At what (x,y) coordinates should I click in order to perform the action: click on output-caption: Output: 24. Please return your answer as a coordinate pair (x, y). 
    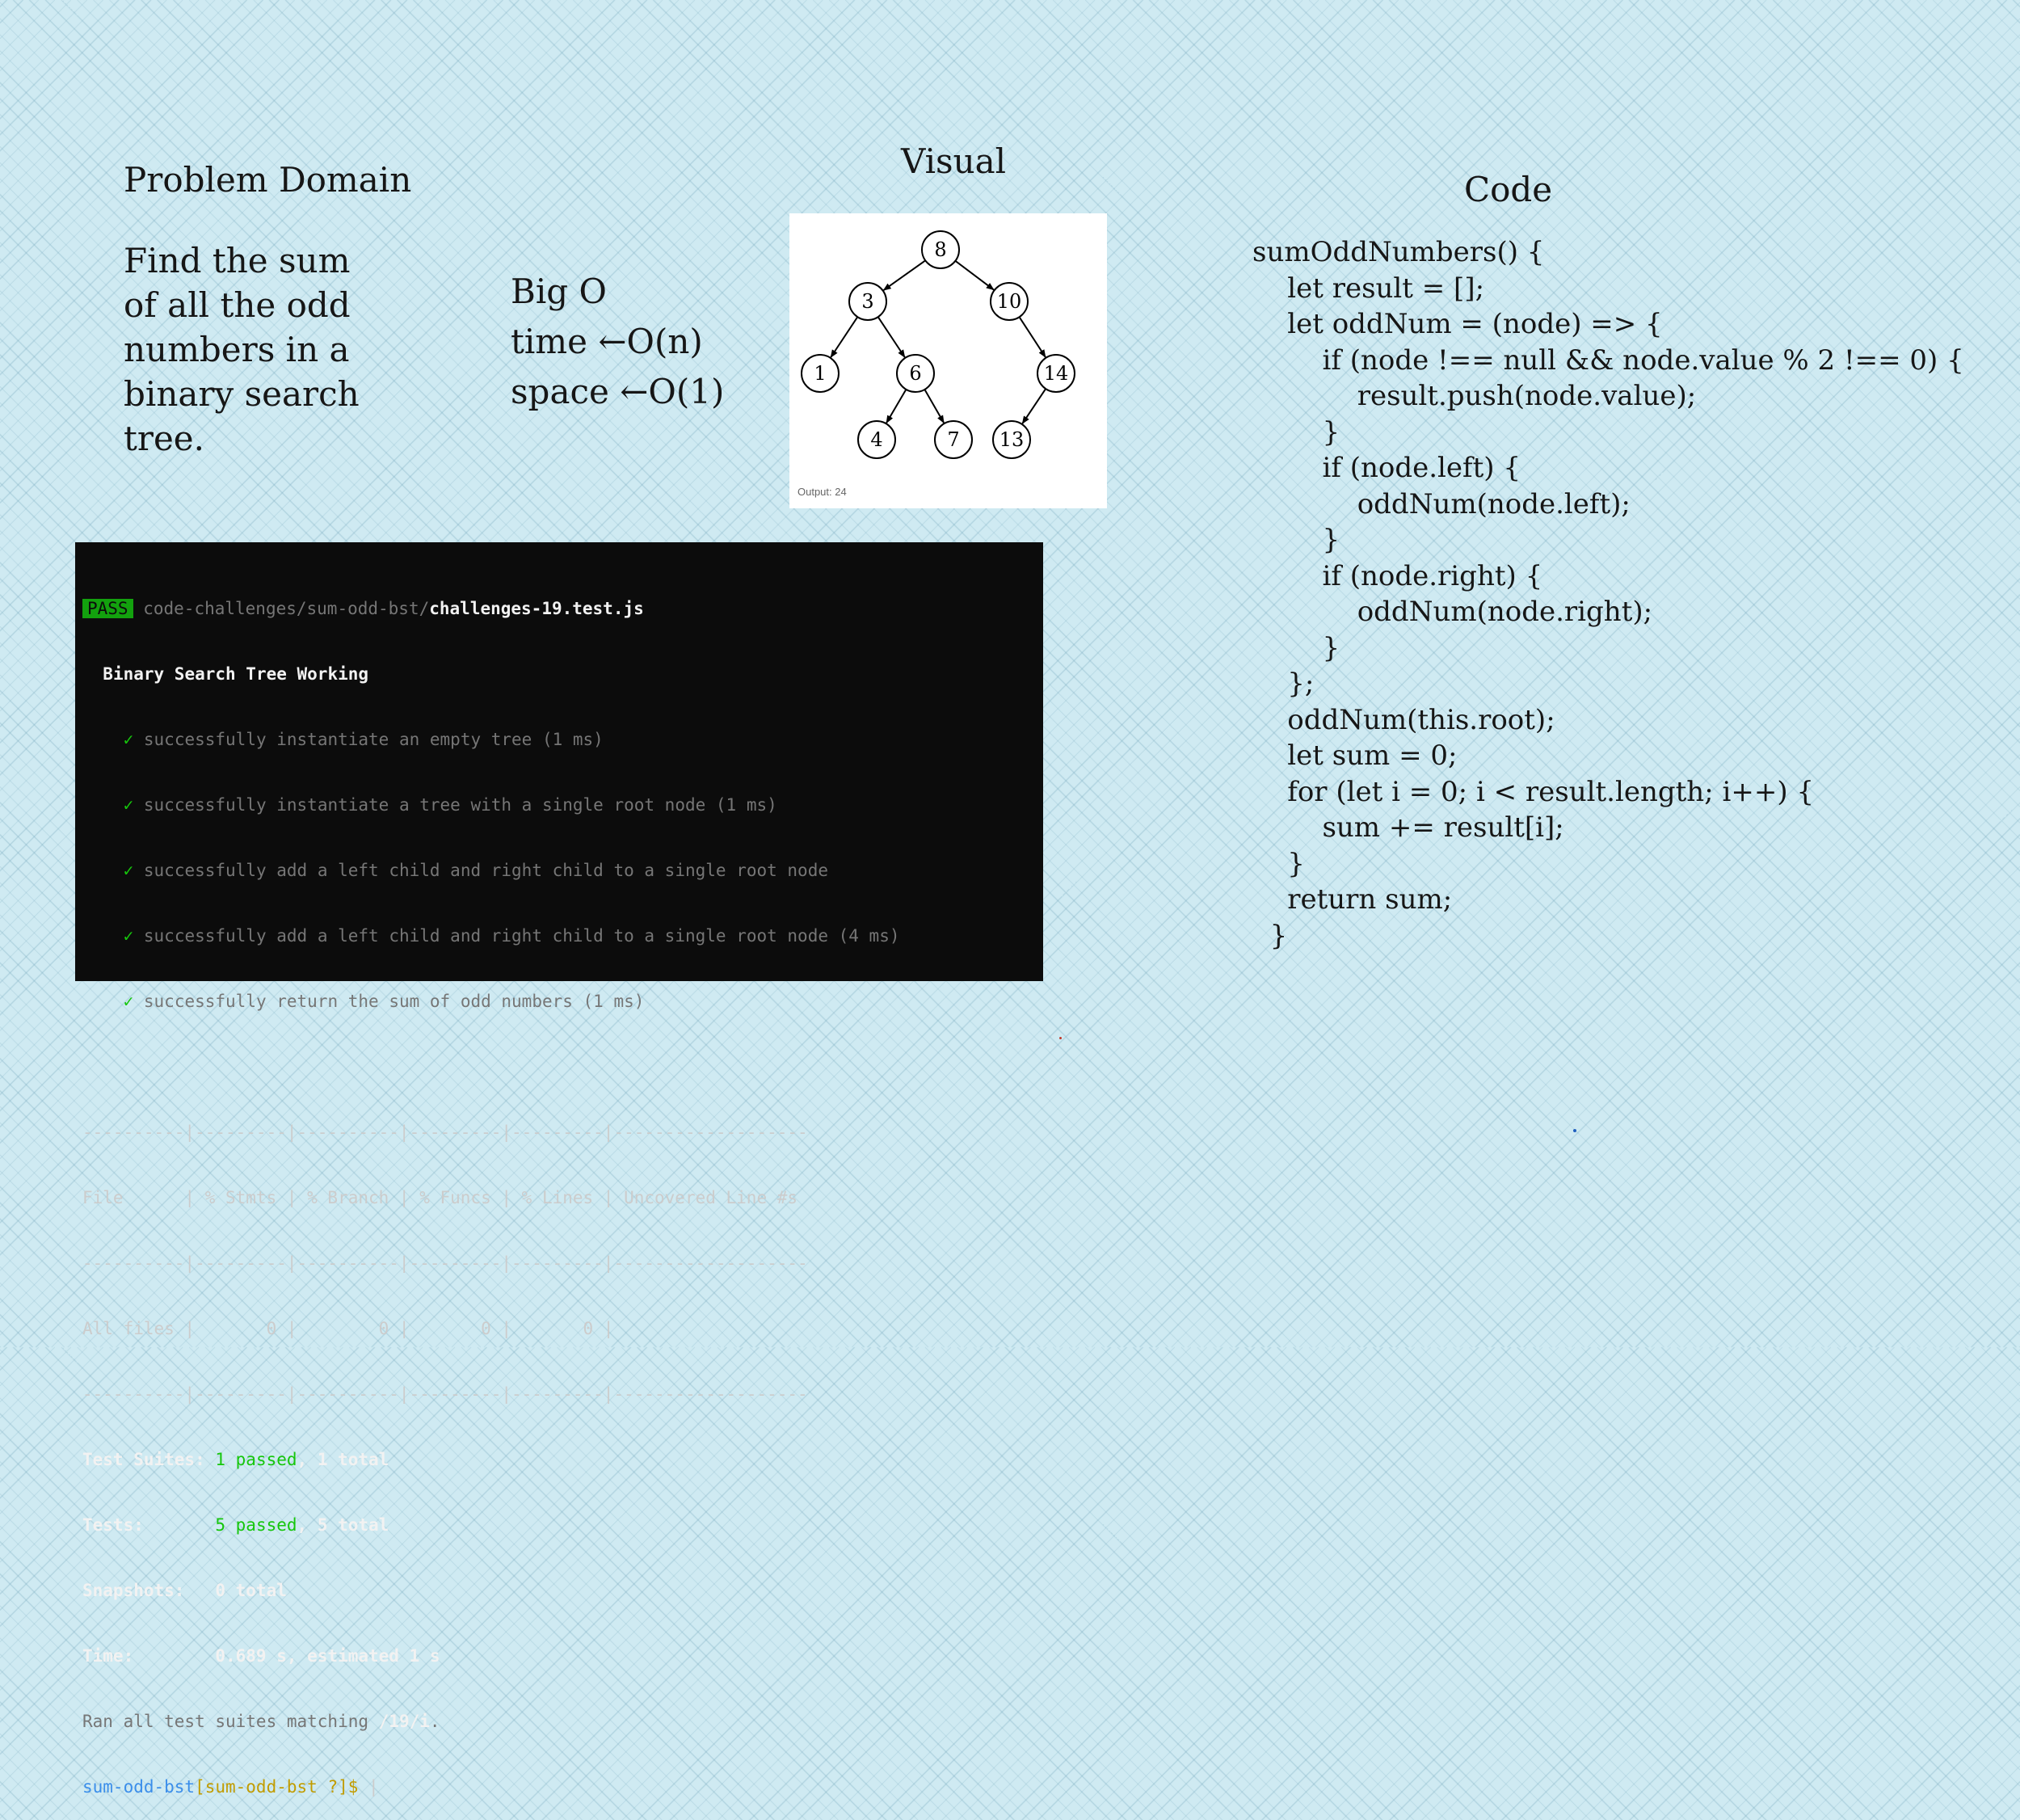
    Looking at the image, I should click on (822, 492).